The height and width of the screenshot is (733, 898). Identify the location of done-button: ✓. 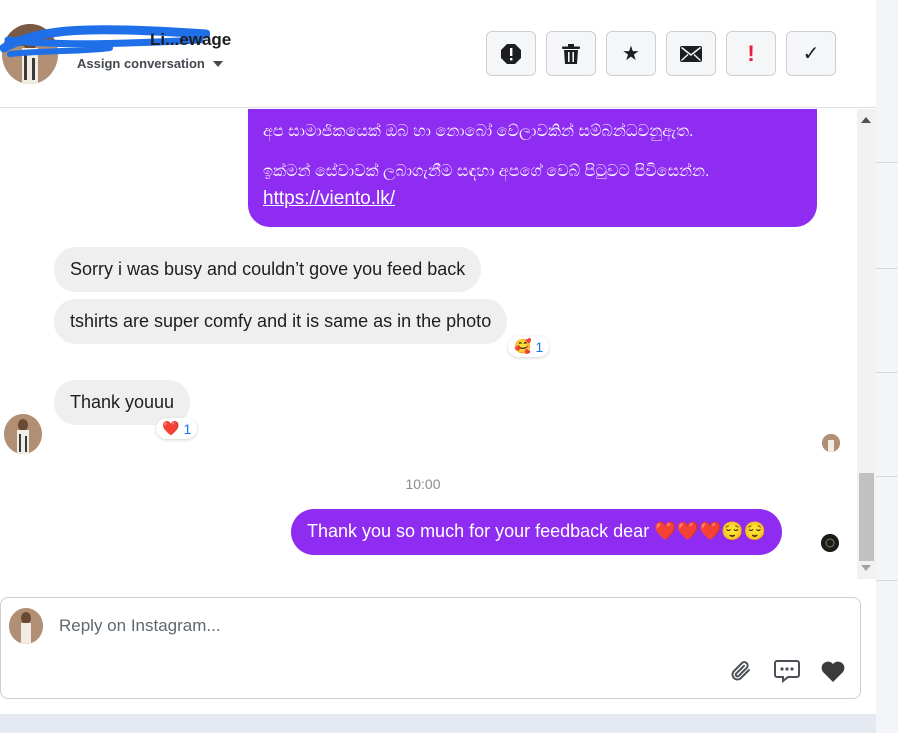
(811, 53).